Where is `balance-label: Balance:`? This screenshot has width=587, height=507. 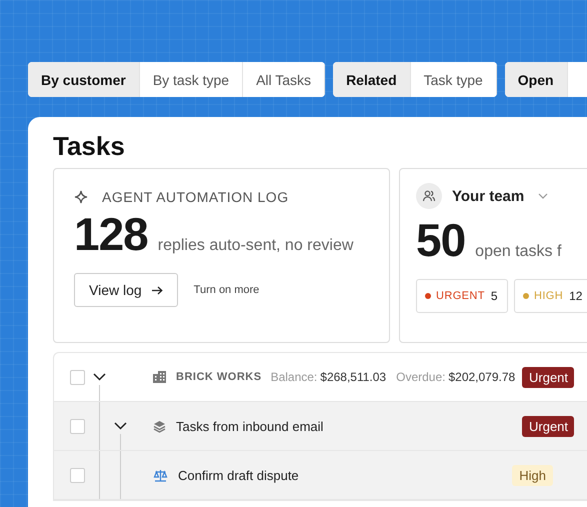
balance-label: Balance: is located at coordinates (294, 377).